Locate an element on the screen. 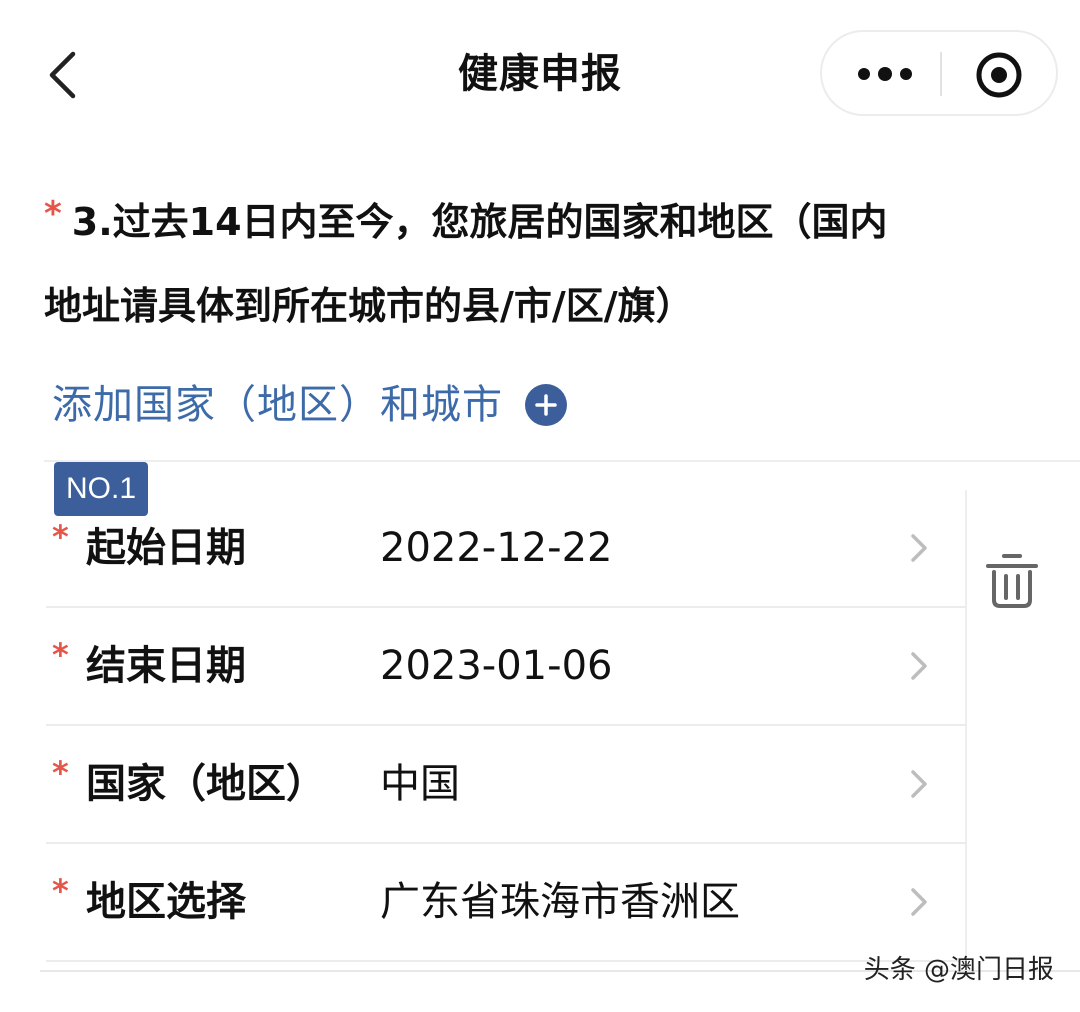 This screenshot has width=1080, height=1012. field-label: 结束日期 is located at coordinates (166, 666).